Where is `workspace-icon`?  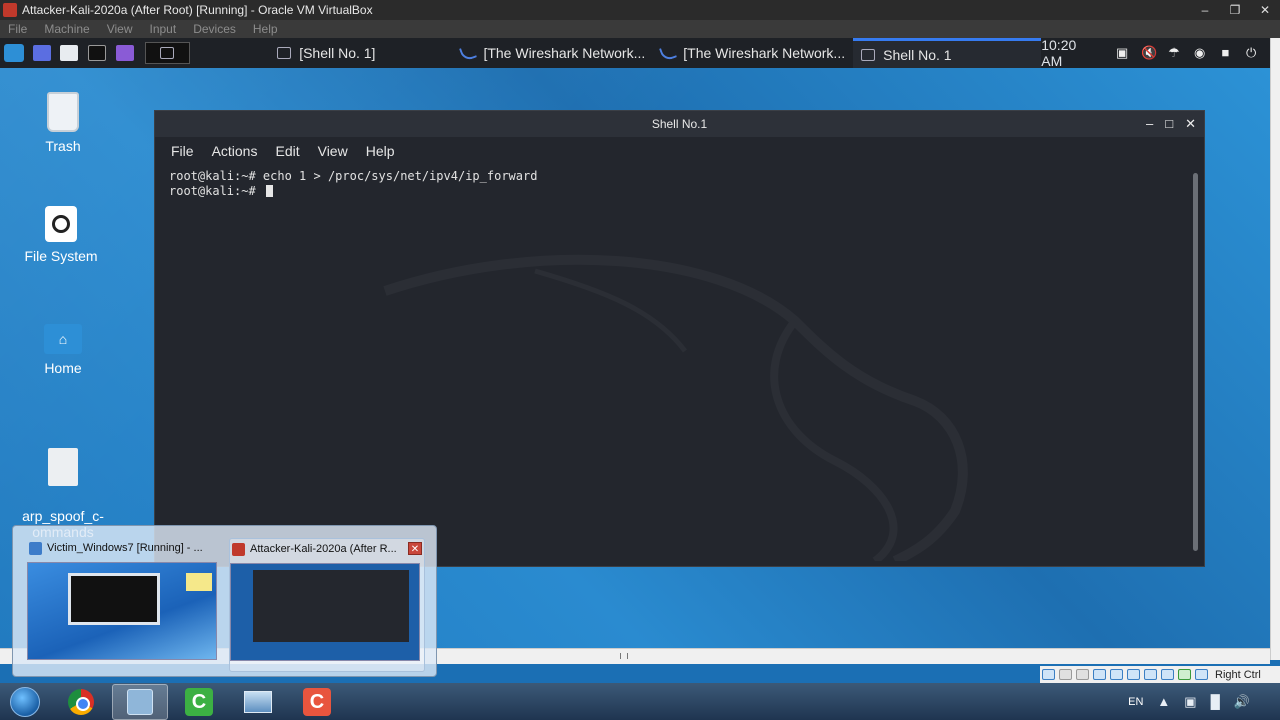
workspace-icon is located at coordinates (167, 53).